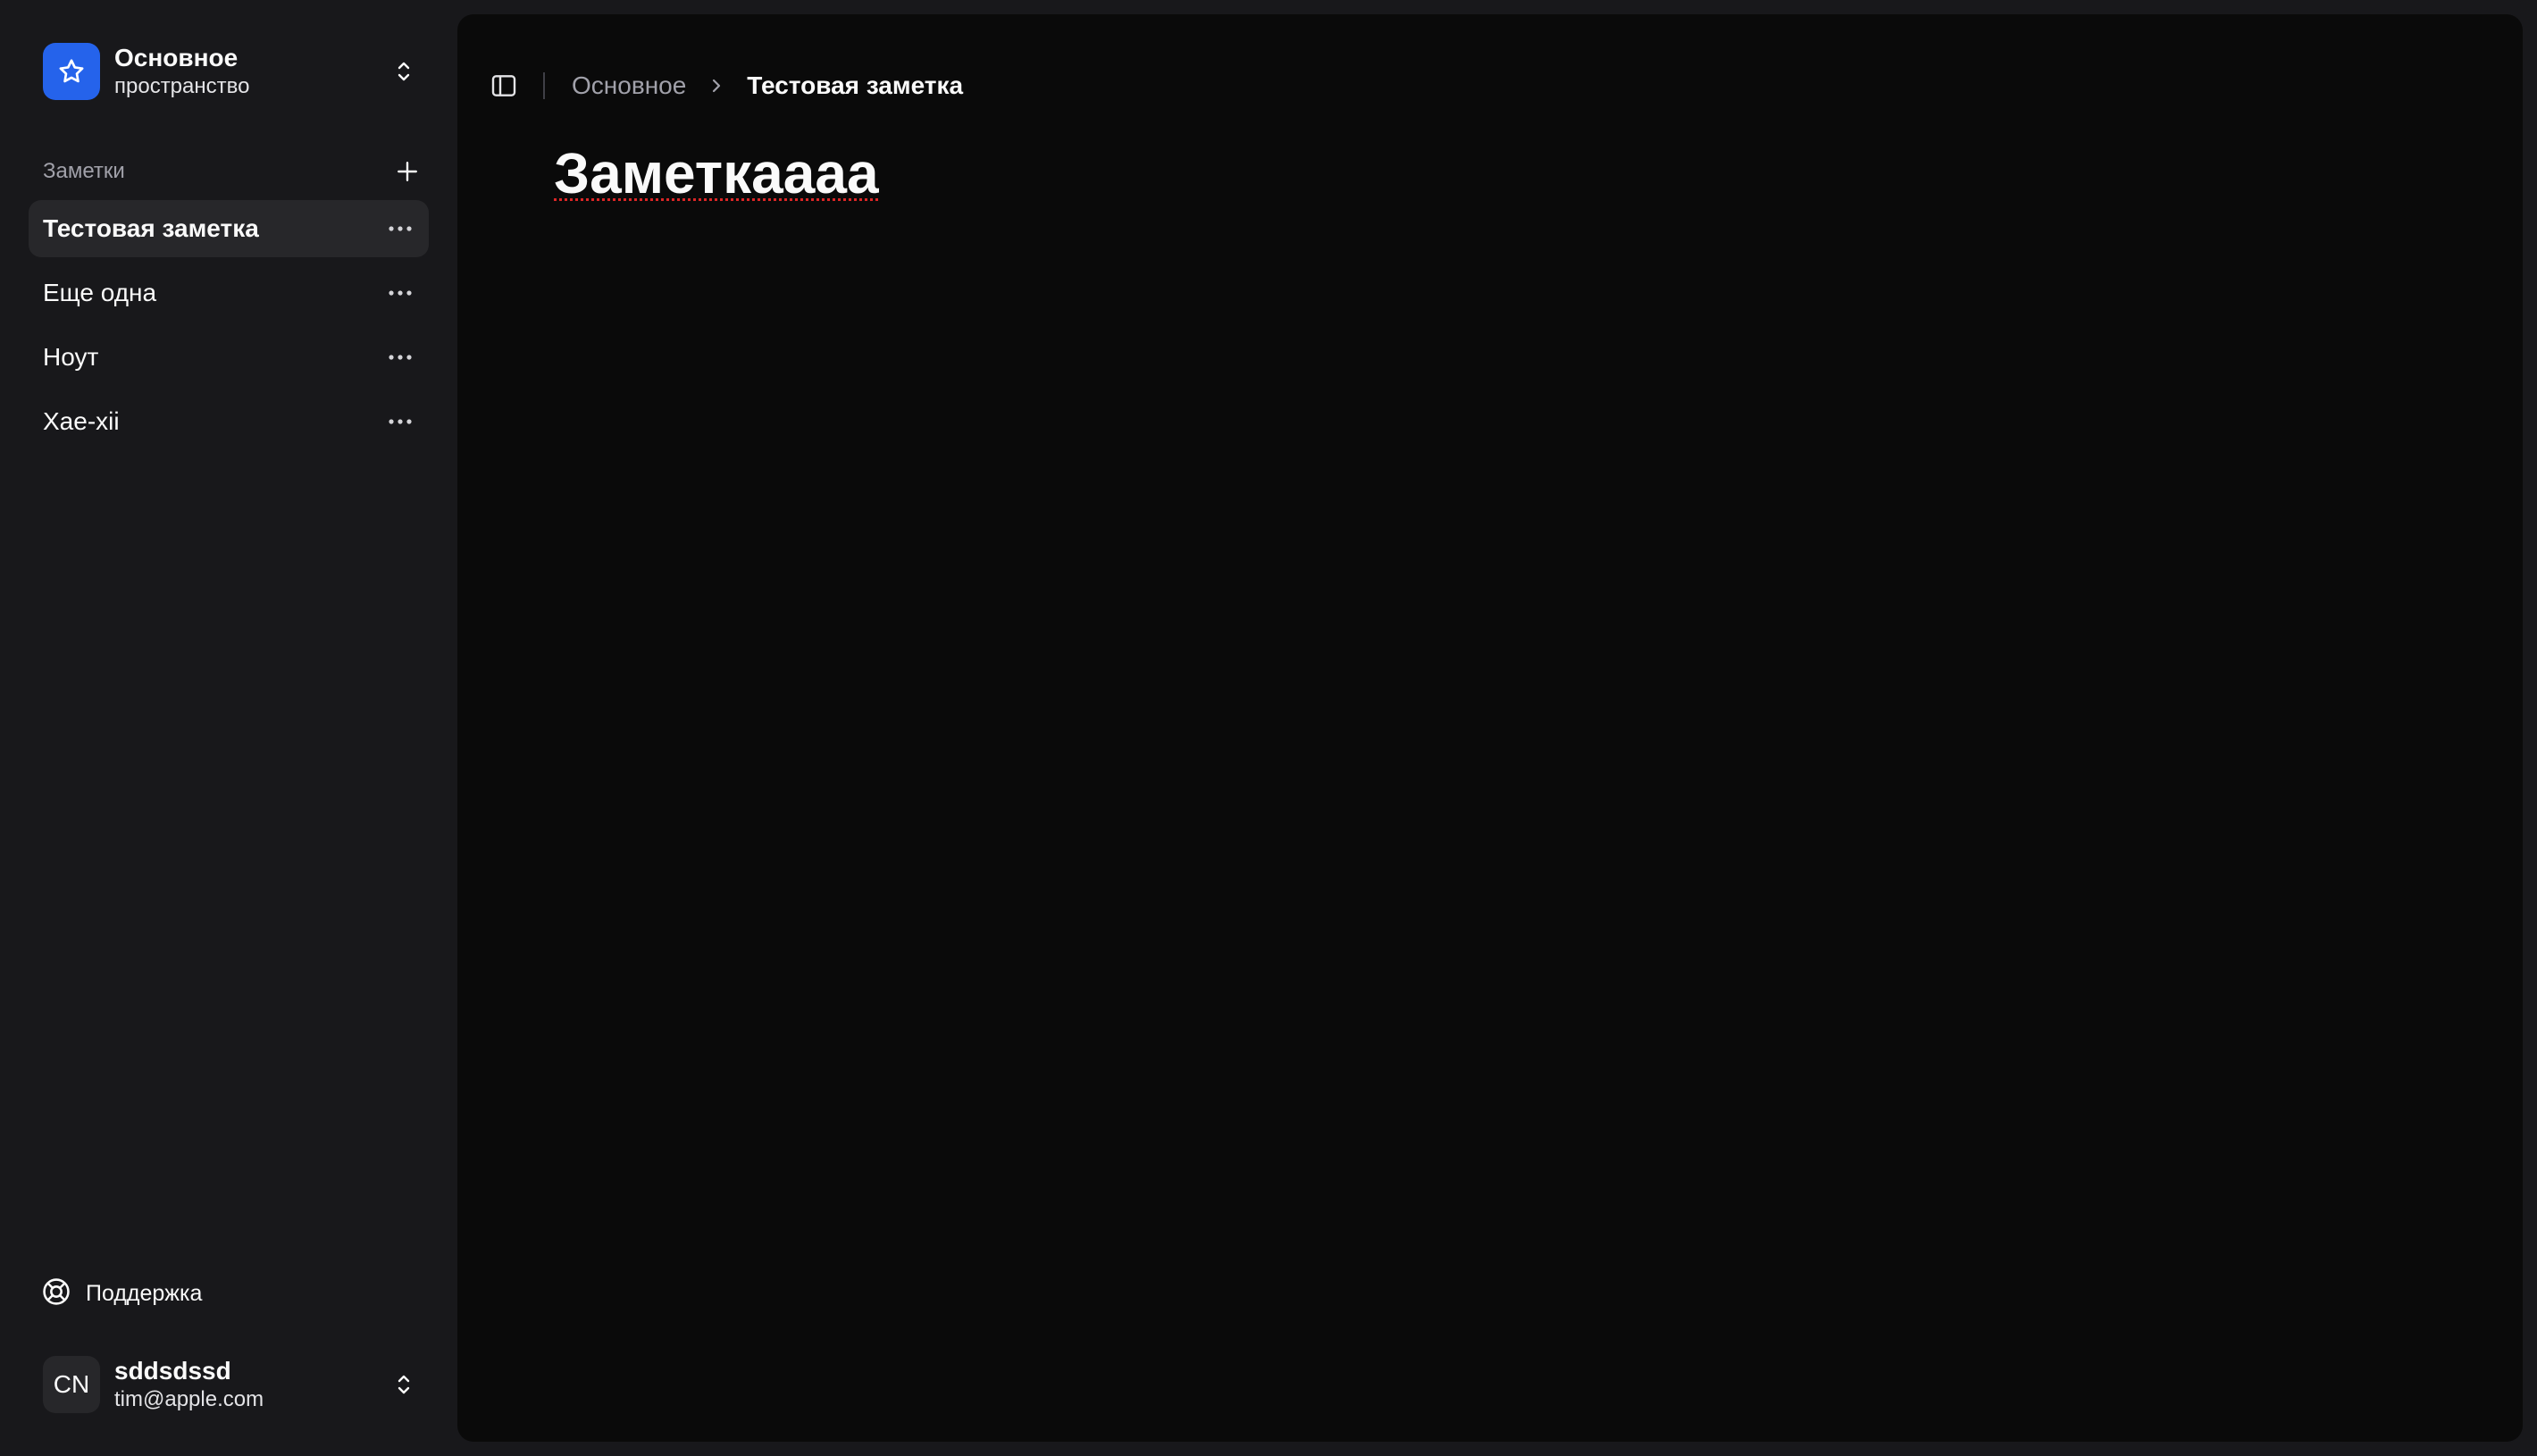 Image resolution: width=2537 pixels, height=1456 pixels. I want to click on note-item-label: Тестовая заметка, so click(151, 228).